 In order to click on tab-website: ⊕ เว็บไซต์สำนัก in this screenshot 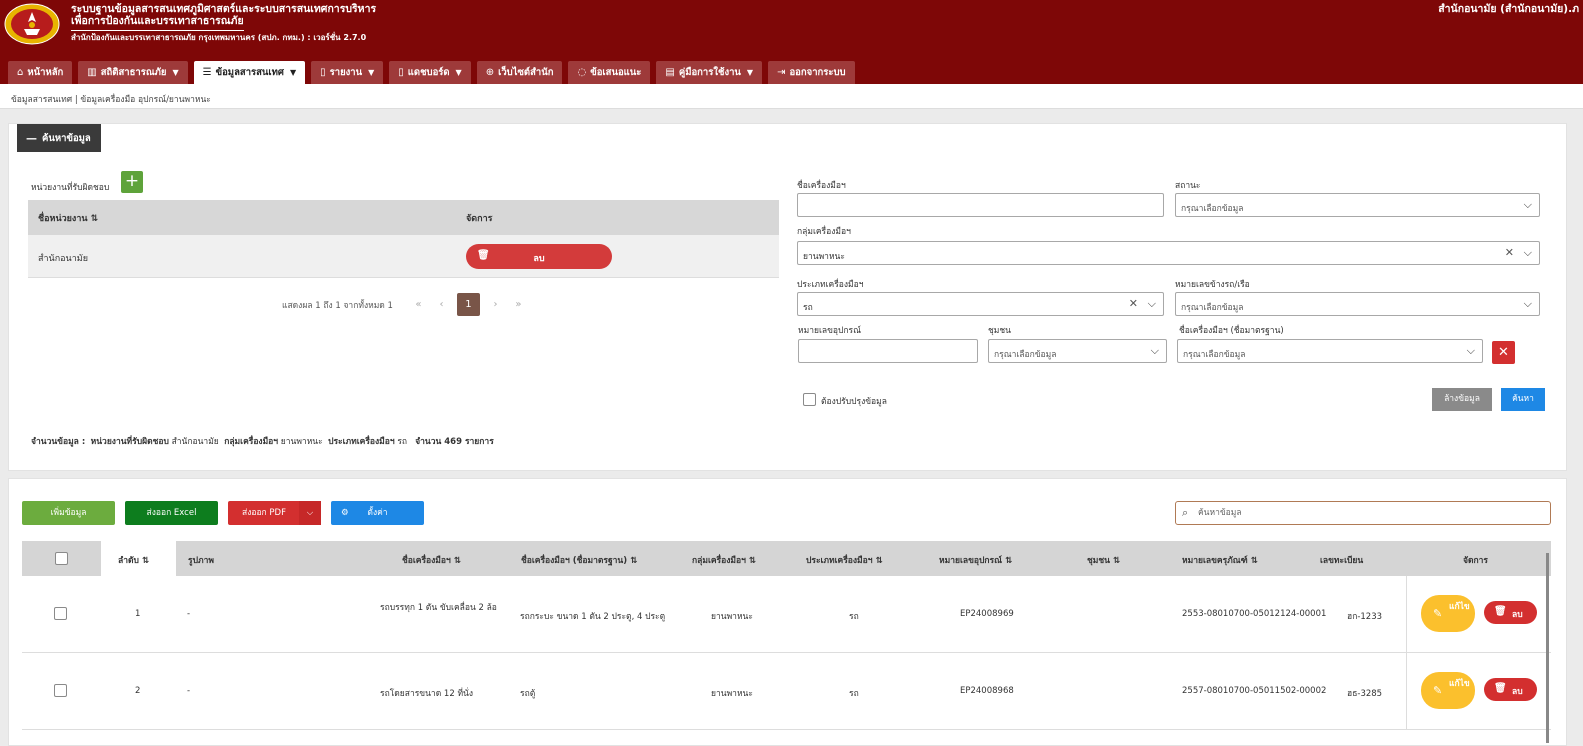, I will do `click(519, 72)`.